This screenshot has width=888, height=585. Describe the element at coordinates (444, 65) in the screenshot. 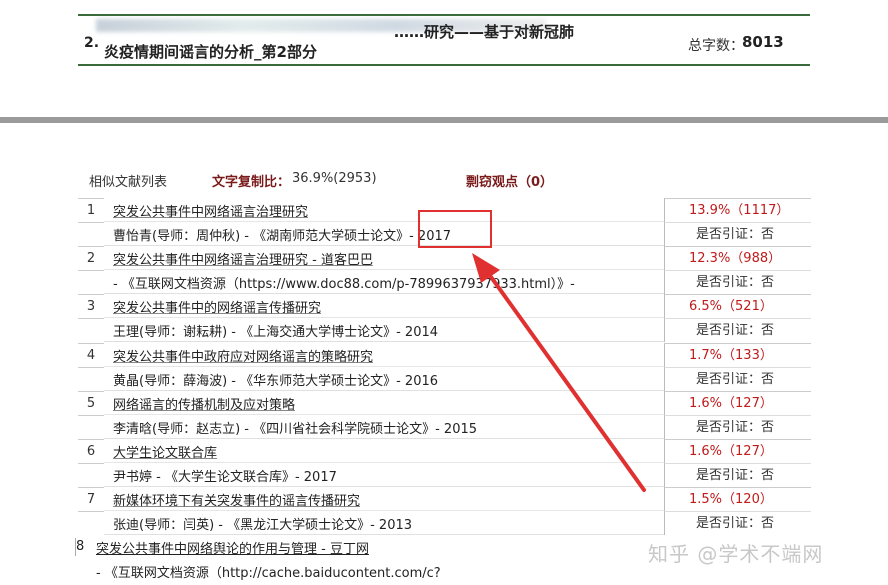

I see `header-bottom-rule` at that location.